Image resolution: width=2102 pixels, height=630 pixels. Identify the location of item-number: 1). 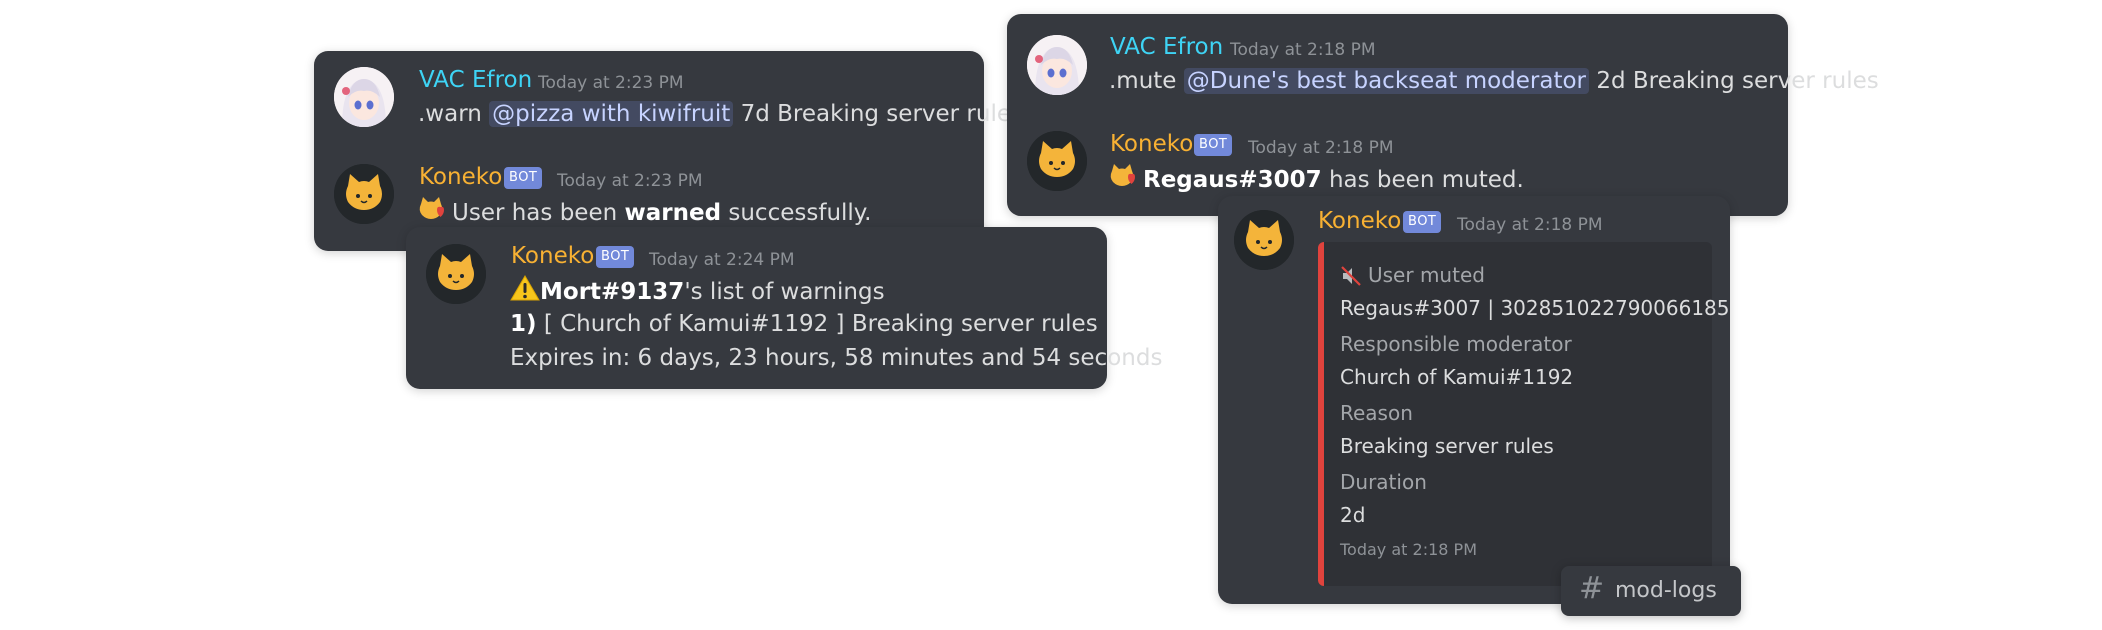
(523, 324).